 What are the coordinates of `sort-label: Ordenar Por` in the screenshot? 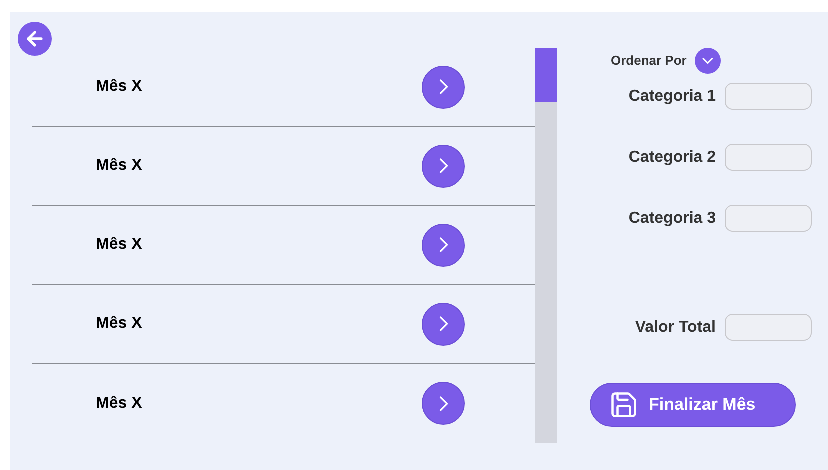 It's located at (649, 61).